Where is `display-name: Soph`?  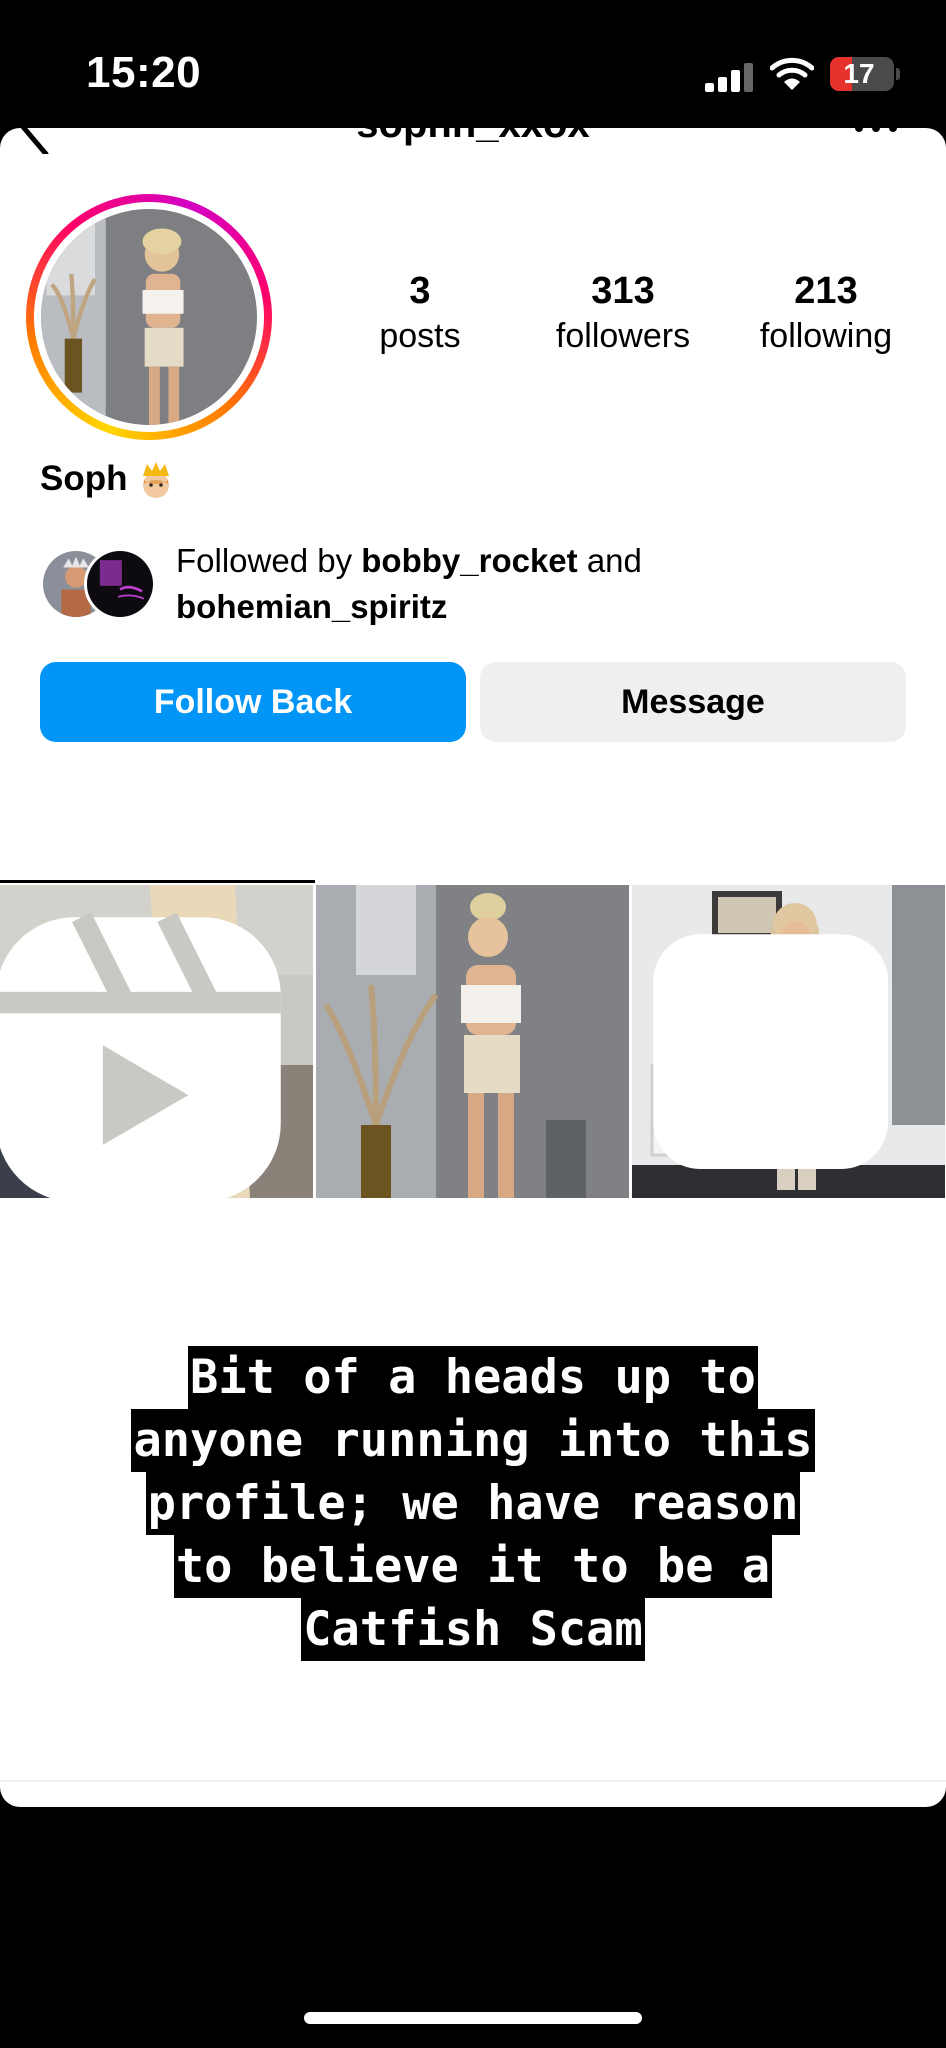
display-name: Soph is located at coordinates (108, 479).